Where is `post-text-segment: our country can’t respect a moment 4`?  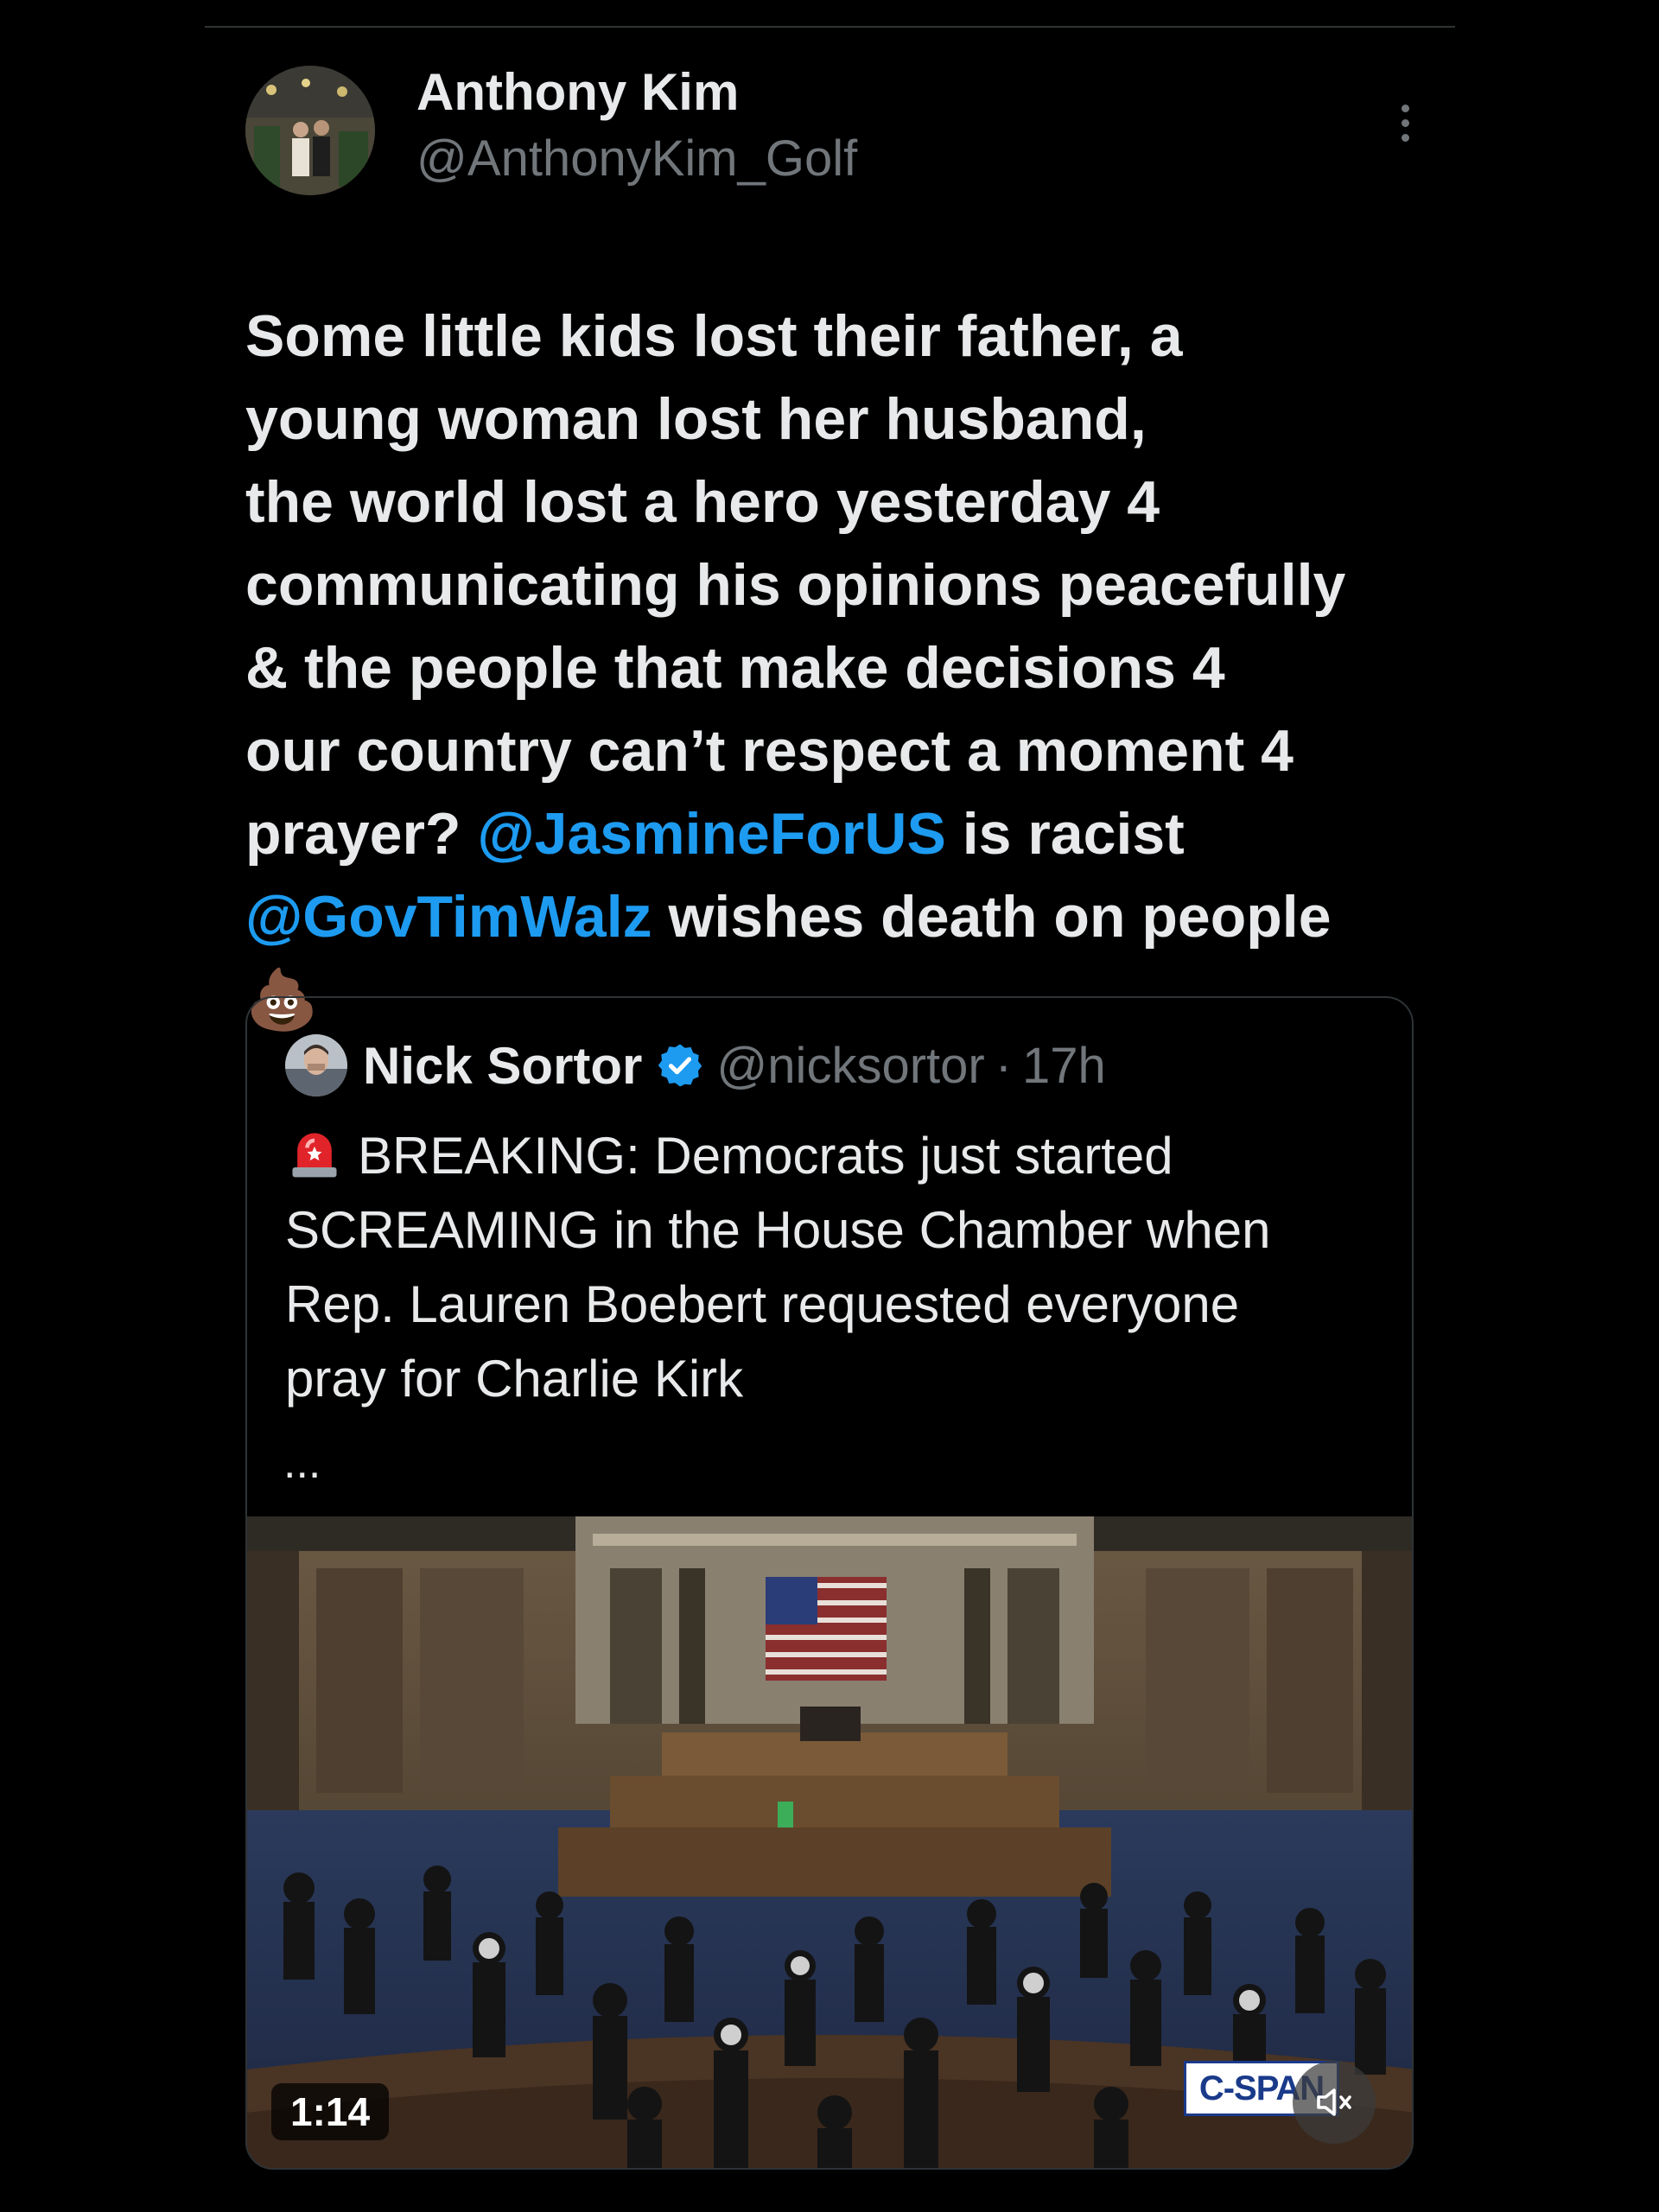 post-text-segment: our country can’t respect a moment 4 is located at coordinates (769, 751).